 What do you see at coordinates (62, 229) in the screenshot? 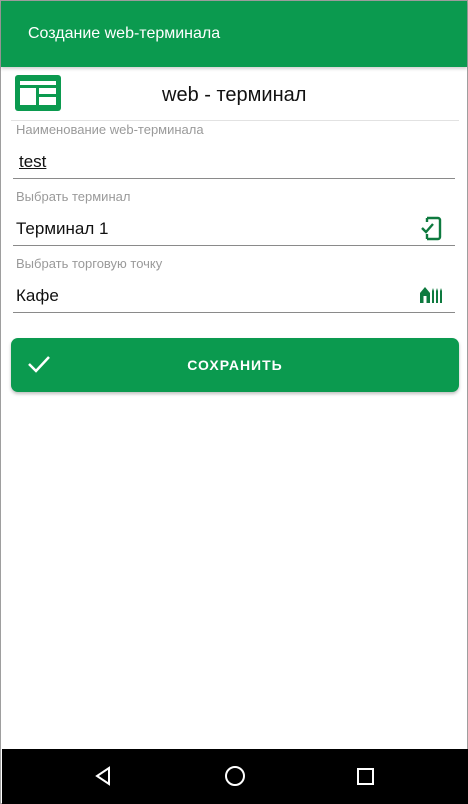
I see `terminal-select-value: Терминал 1` at bounding box center [62, 229].